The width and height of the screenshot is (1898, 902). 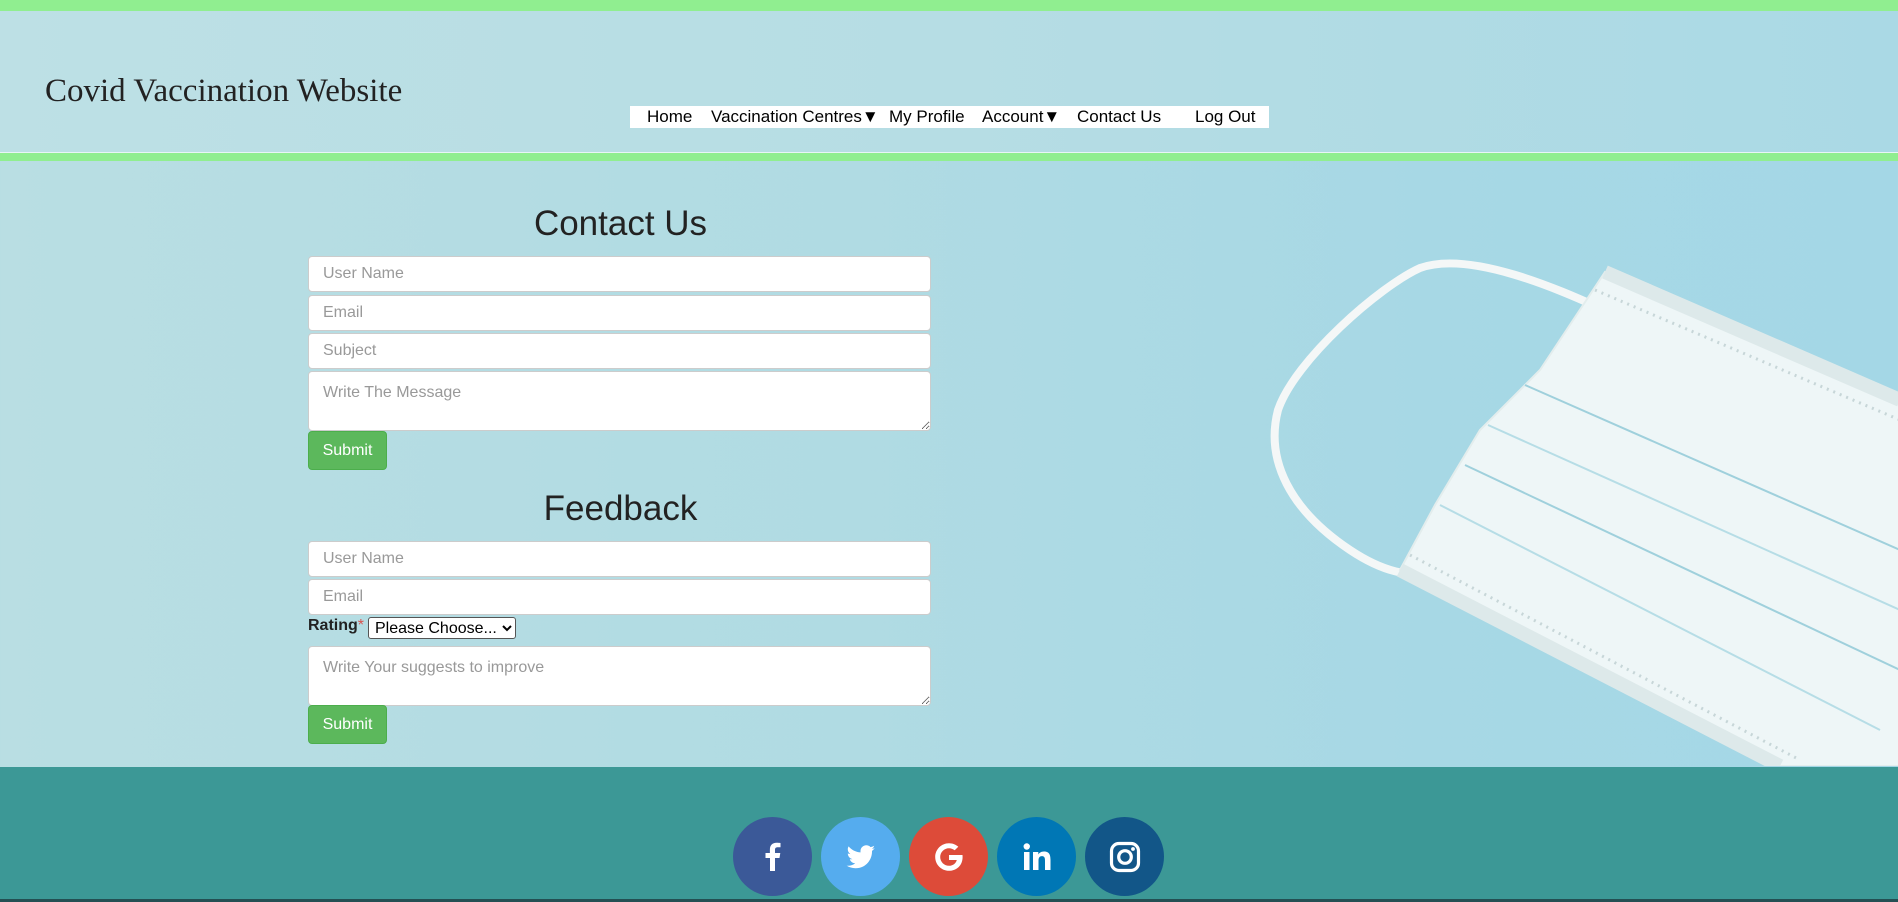 I want to click on facebook-button, so click(x=772, y=856).